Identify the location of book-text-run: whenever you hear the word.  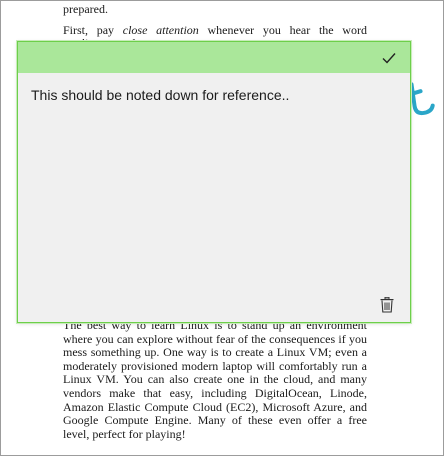
(282, 29).